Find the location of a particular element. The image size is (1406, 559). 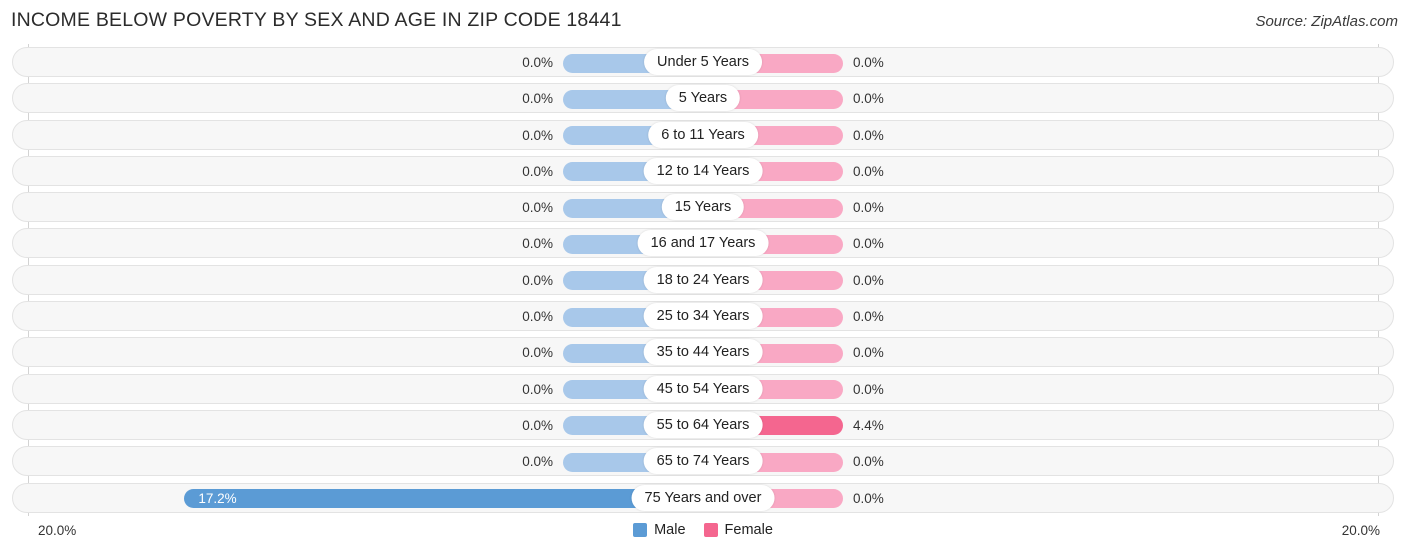

source-attribution: Source: ZipAtlas.com is located at coordinates (1326, 21).